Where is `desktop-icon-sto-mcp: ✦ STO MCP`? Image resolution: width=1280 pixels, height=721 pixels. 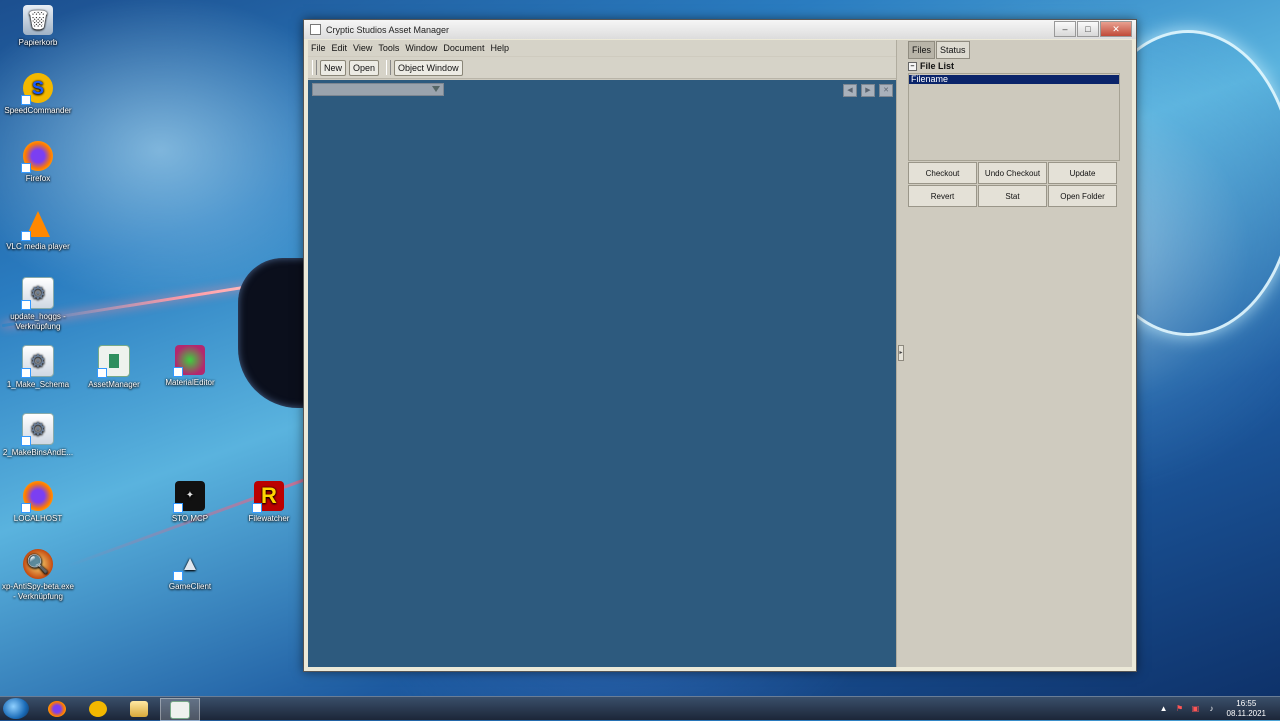 desktop-icon-sto-mcp: ✦ STO MCP is located at coordinates (190, 502).